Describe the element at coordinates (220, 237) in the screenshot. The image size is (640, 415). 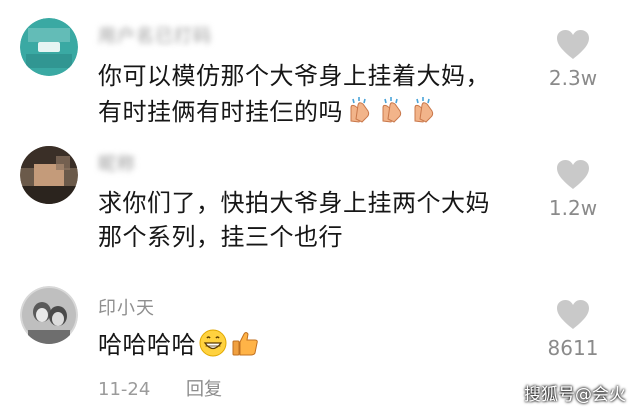
I see `comment-text-line2: 那个系列，挂三个也行` at that location.